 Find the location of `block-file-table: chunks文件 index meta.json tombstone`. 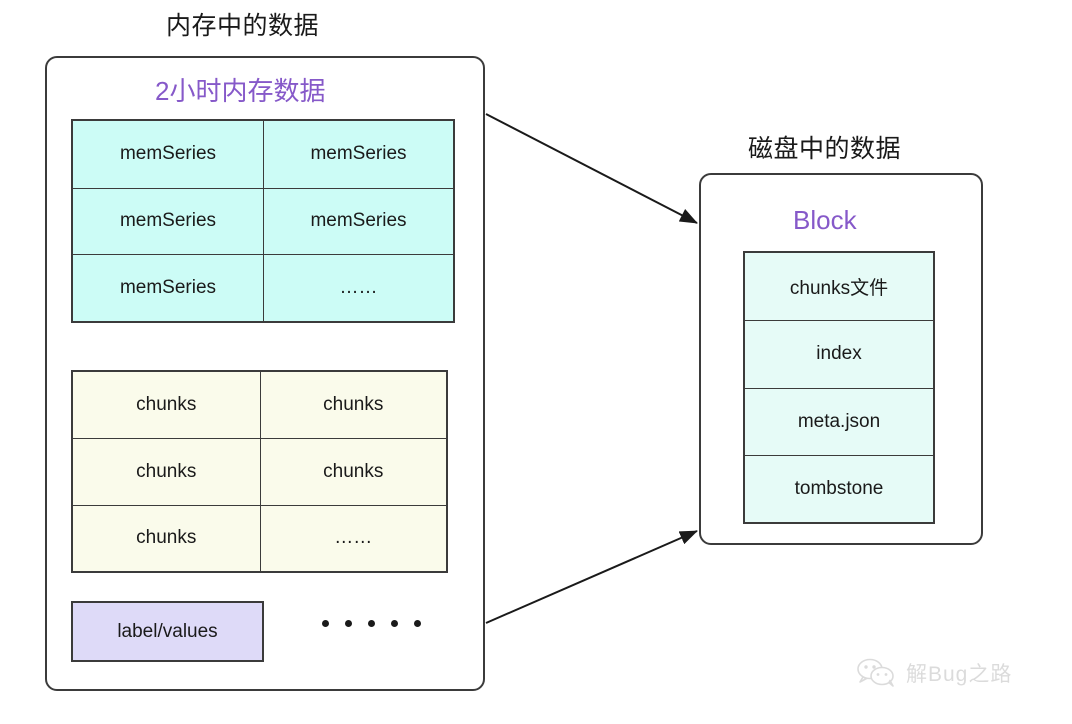

block-file-table: chunks文件 index meta.json tombstone is located at coordinates (839, 387).